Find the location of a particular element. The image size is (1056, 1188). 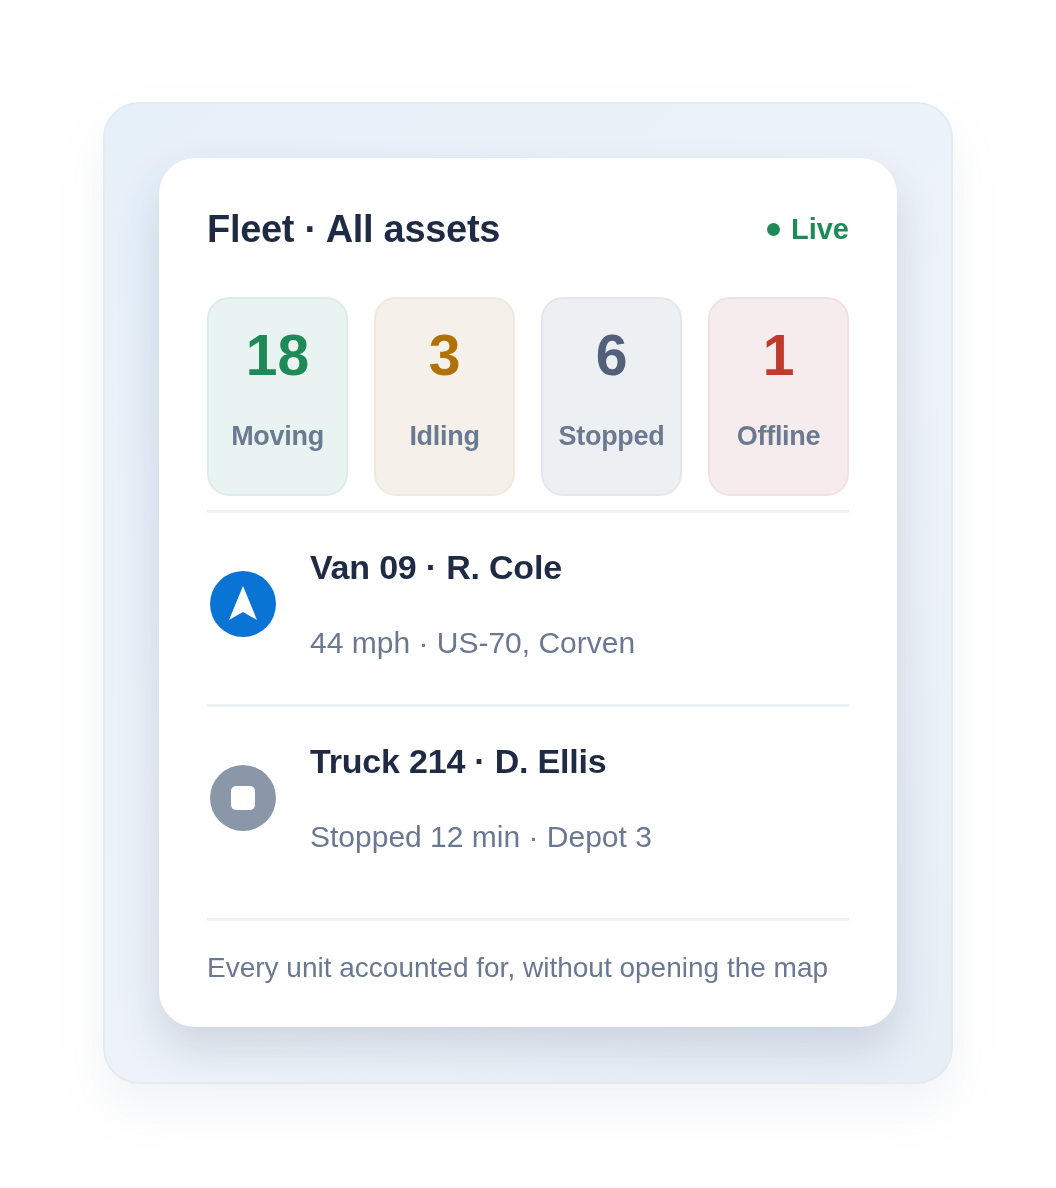

tile-count: 6 is located at coordinates (611, 355).